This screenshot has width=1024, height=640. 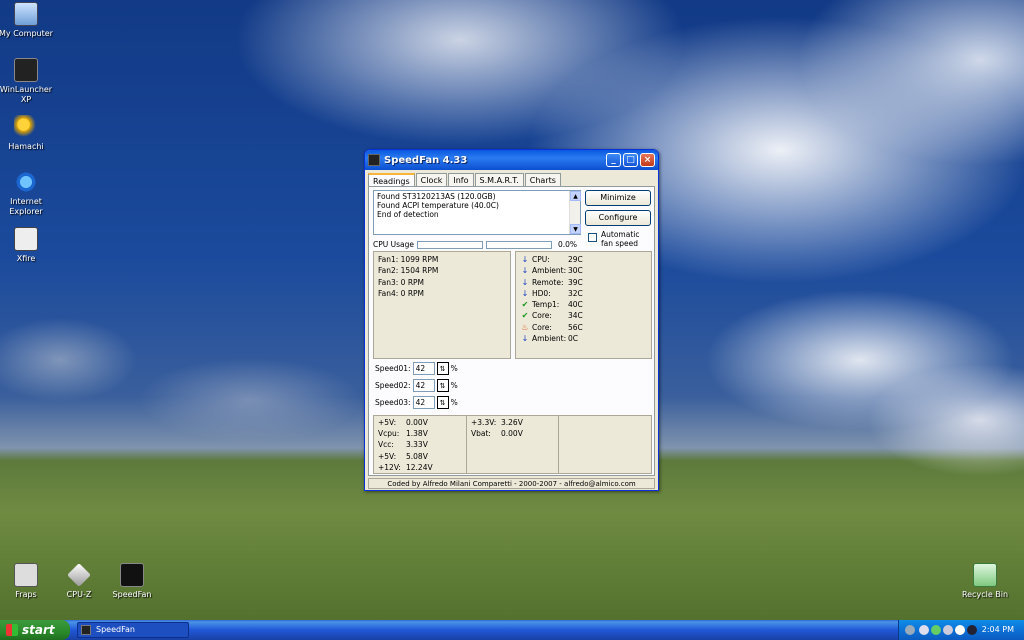 I want to click on voltage-reading: +5V: 5.08V, so click(x=403, y=456).